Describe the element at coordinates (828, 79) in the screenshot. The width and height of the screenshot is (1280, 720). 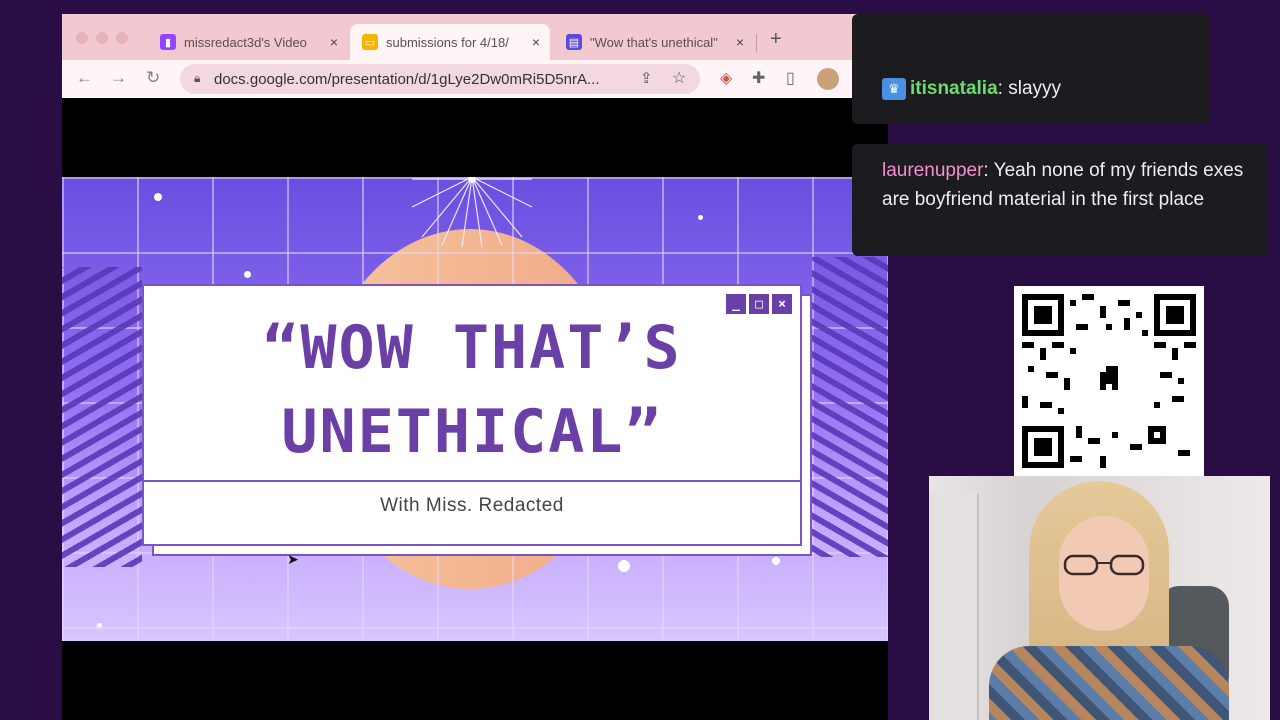
I see `profile-avatar` at that location.